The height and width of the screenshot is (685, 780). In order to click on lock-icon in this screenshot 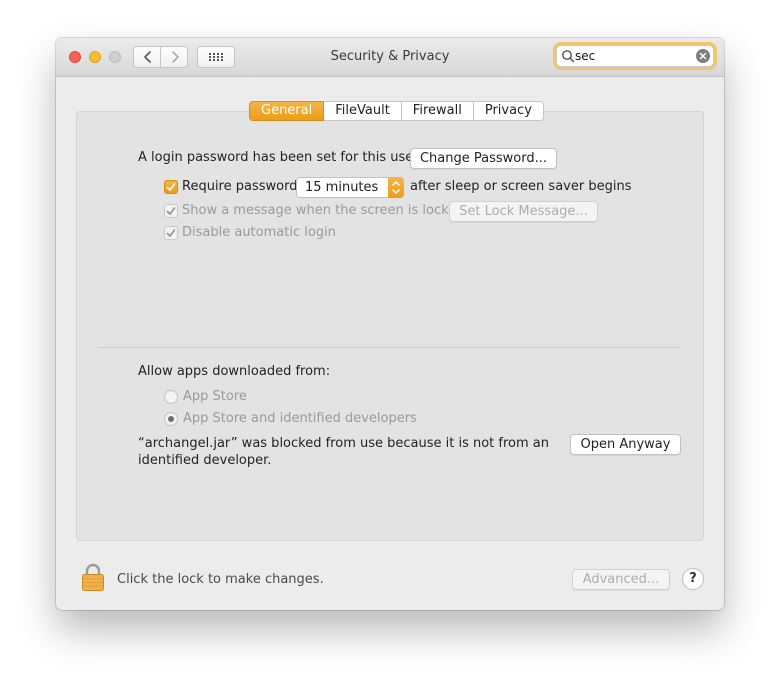, I will do `click(93, 577)`.